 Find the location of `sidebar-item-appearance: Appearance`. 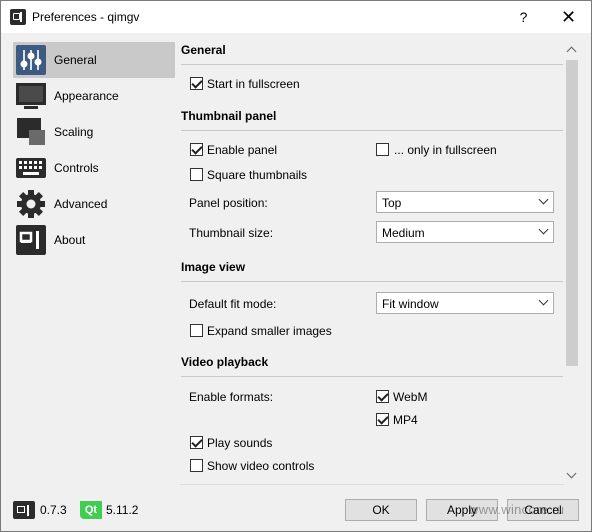

sidebar-item-appearance: Appearance is located at coordinates (94, 96).